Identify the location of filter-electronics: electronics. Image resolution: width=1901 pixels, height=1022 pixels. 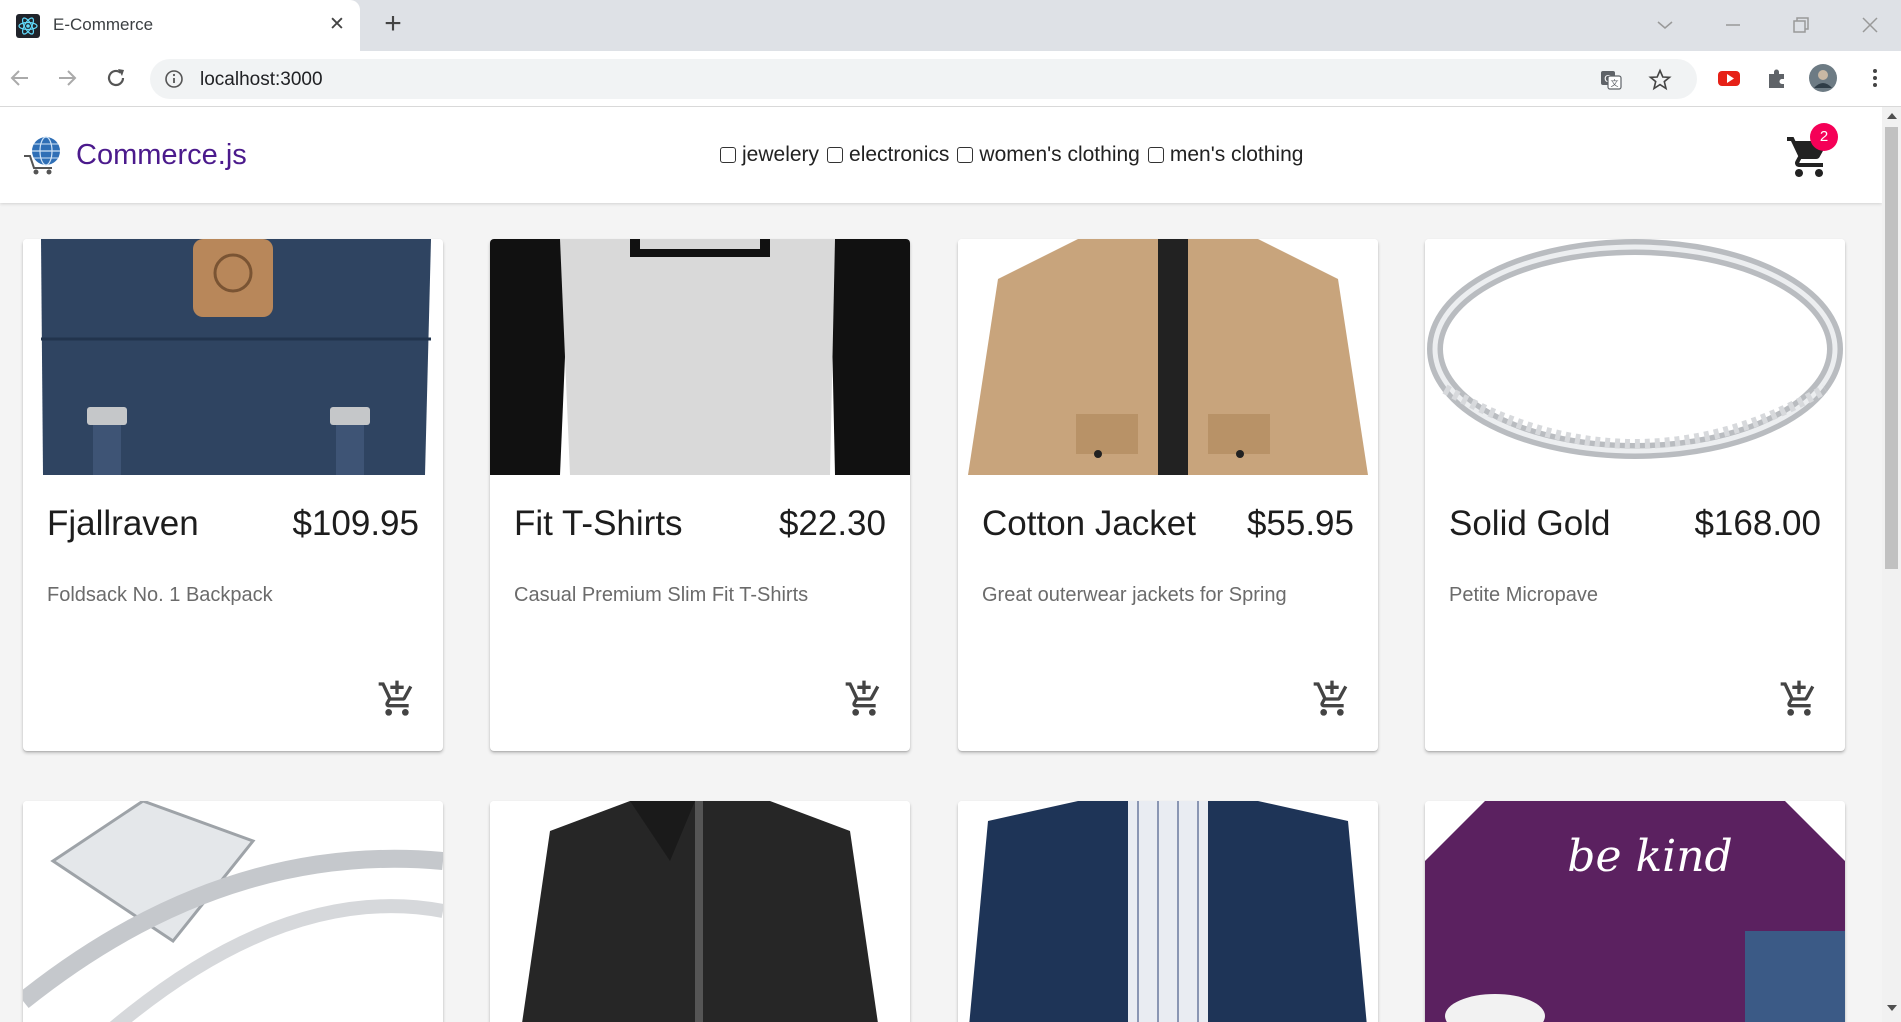
(888, 155).